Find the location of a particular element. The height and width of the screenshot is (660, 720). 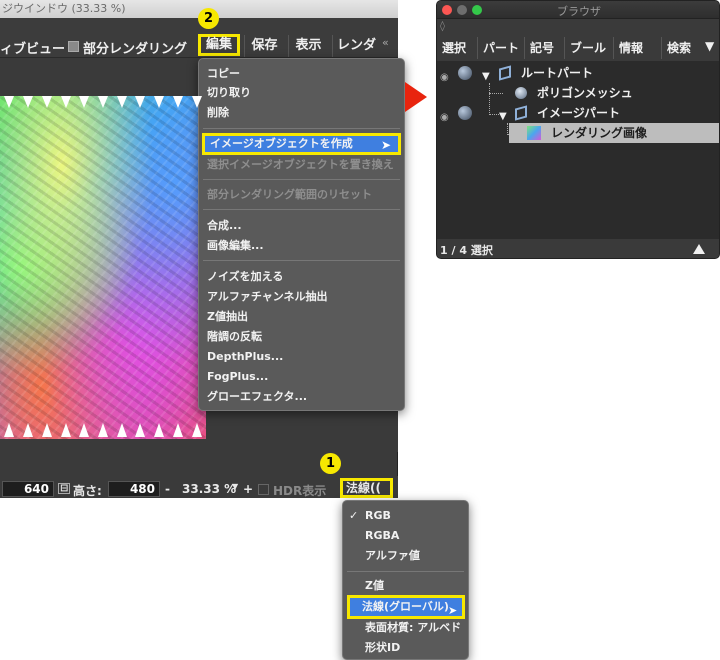

browser-tabs: 選択 パート 記号 ブール 情報 検索 ▼ is located at coordinates (578, 48).